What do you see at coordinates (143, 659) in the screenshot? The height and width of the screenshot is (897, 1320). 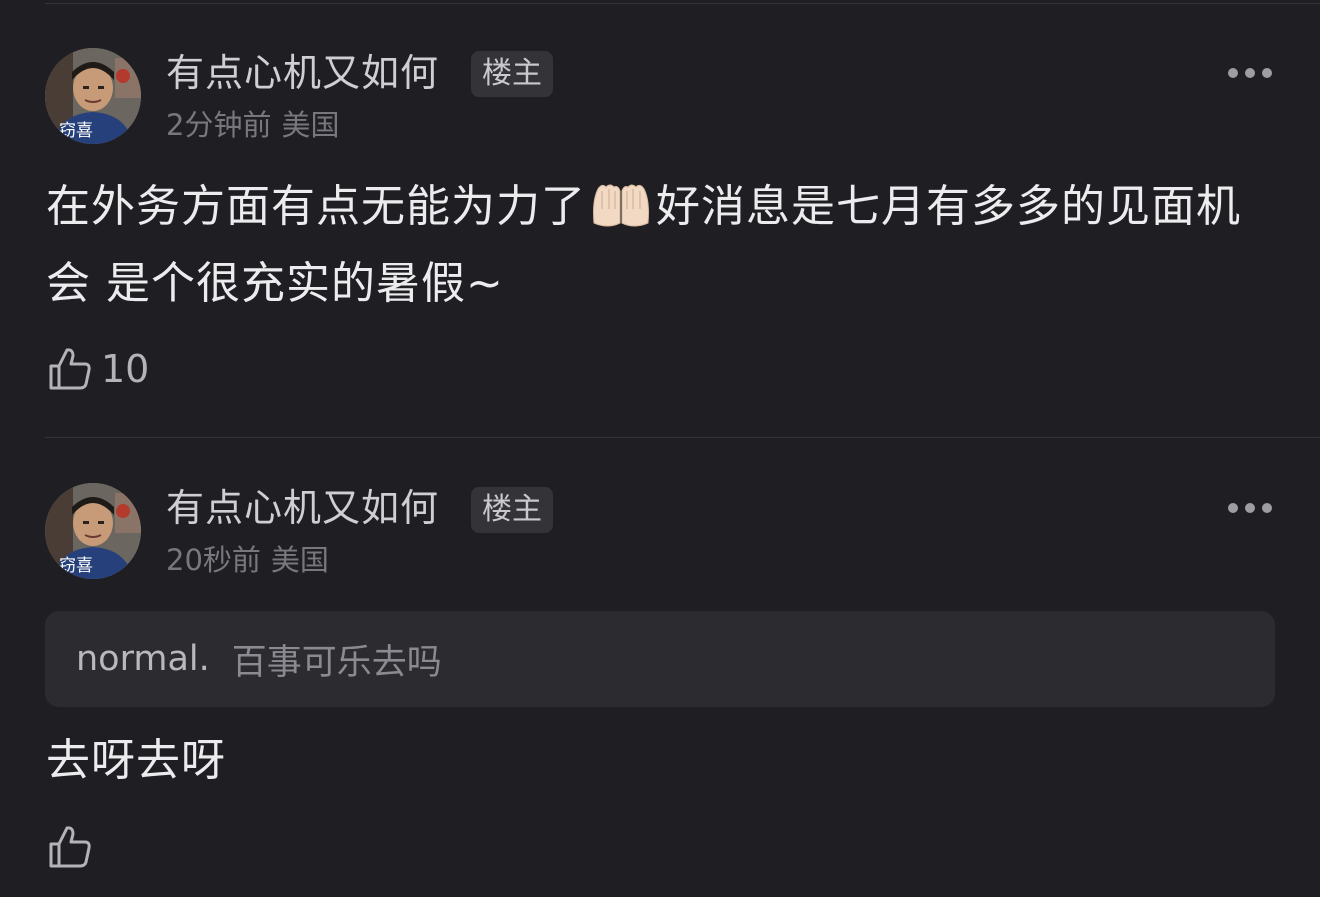 I see `quoted-author: normal.` at bounding box center [143, 659].